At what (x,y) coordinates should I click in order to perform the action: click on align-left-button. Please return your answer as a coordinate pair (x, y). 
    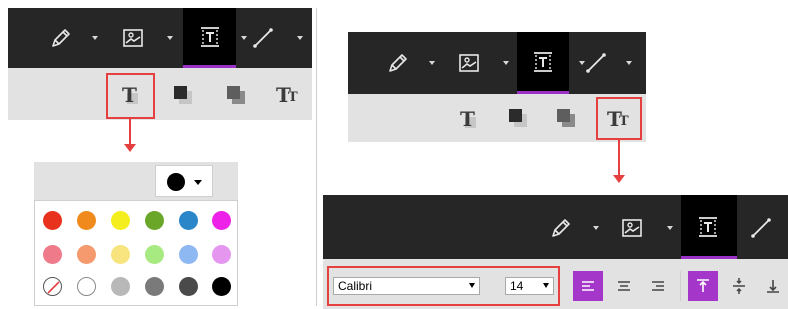
    Looking at the image, I should click on (588, 286).